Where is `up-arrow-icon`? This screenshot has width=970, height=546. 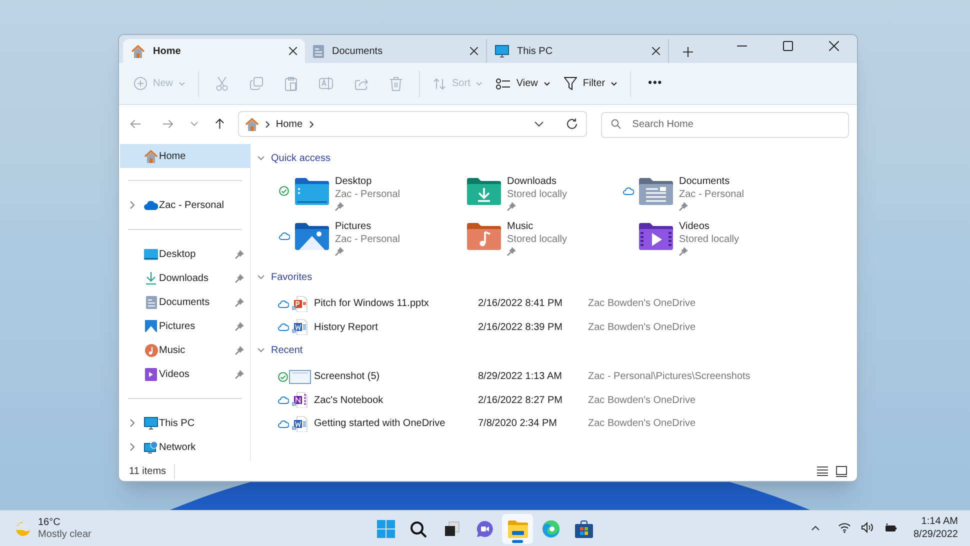
up-arrow-icon is located at coordinates (220, 124).